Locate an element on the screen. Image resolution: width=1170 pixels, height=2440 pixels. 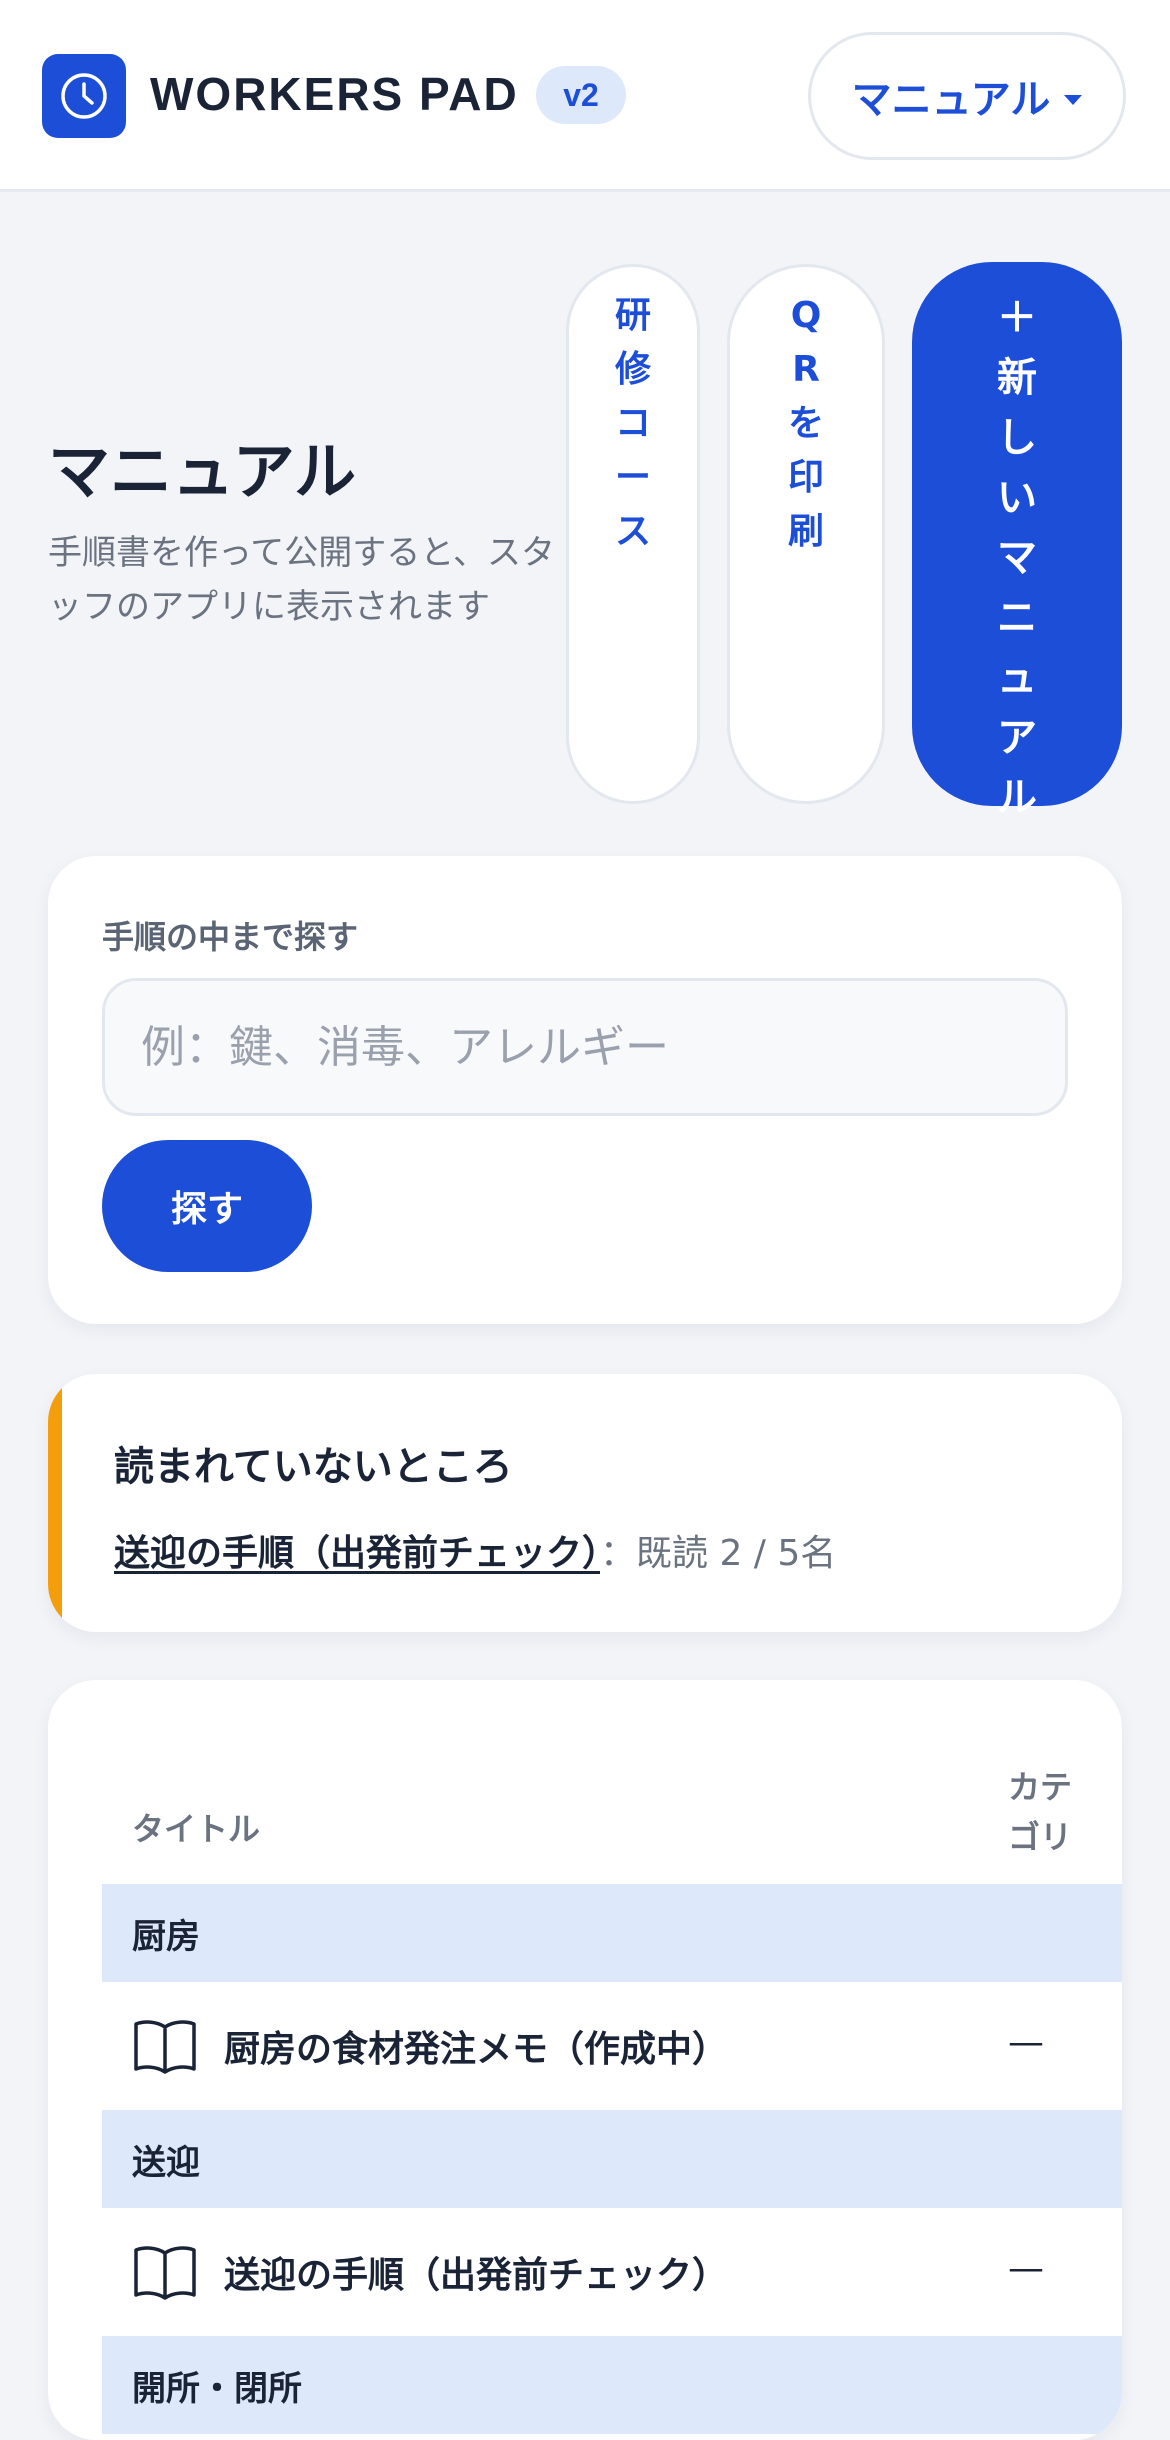
table-header: タイトル カテゴリ is located at coordinates (612, 1824).